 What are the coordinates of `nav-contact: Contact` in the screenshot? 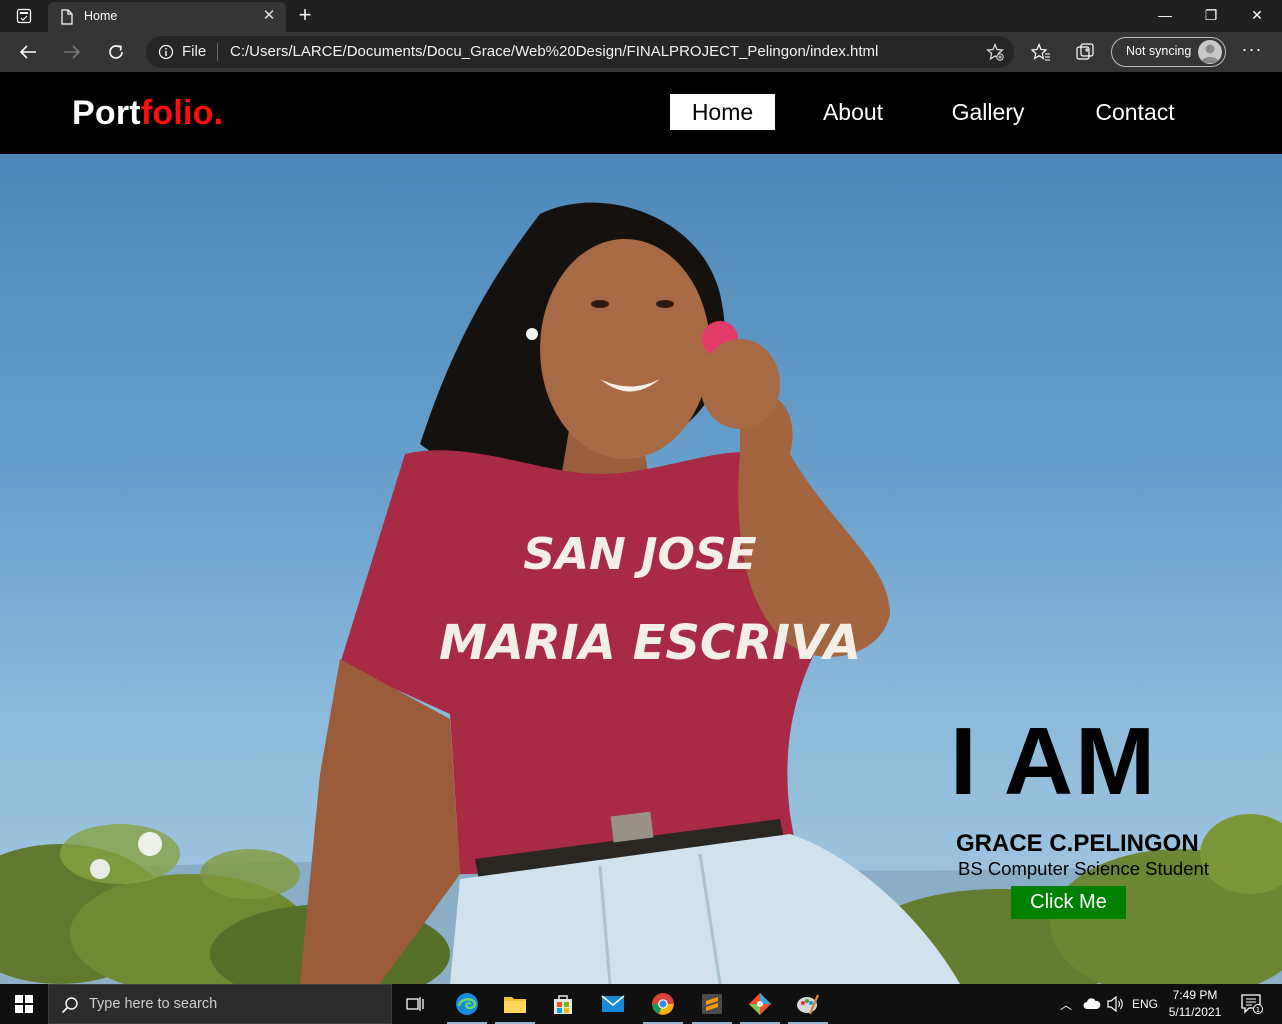 It's located at (1135, 112).